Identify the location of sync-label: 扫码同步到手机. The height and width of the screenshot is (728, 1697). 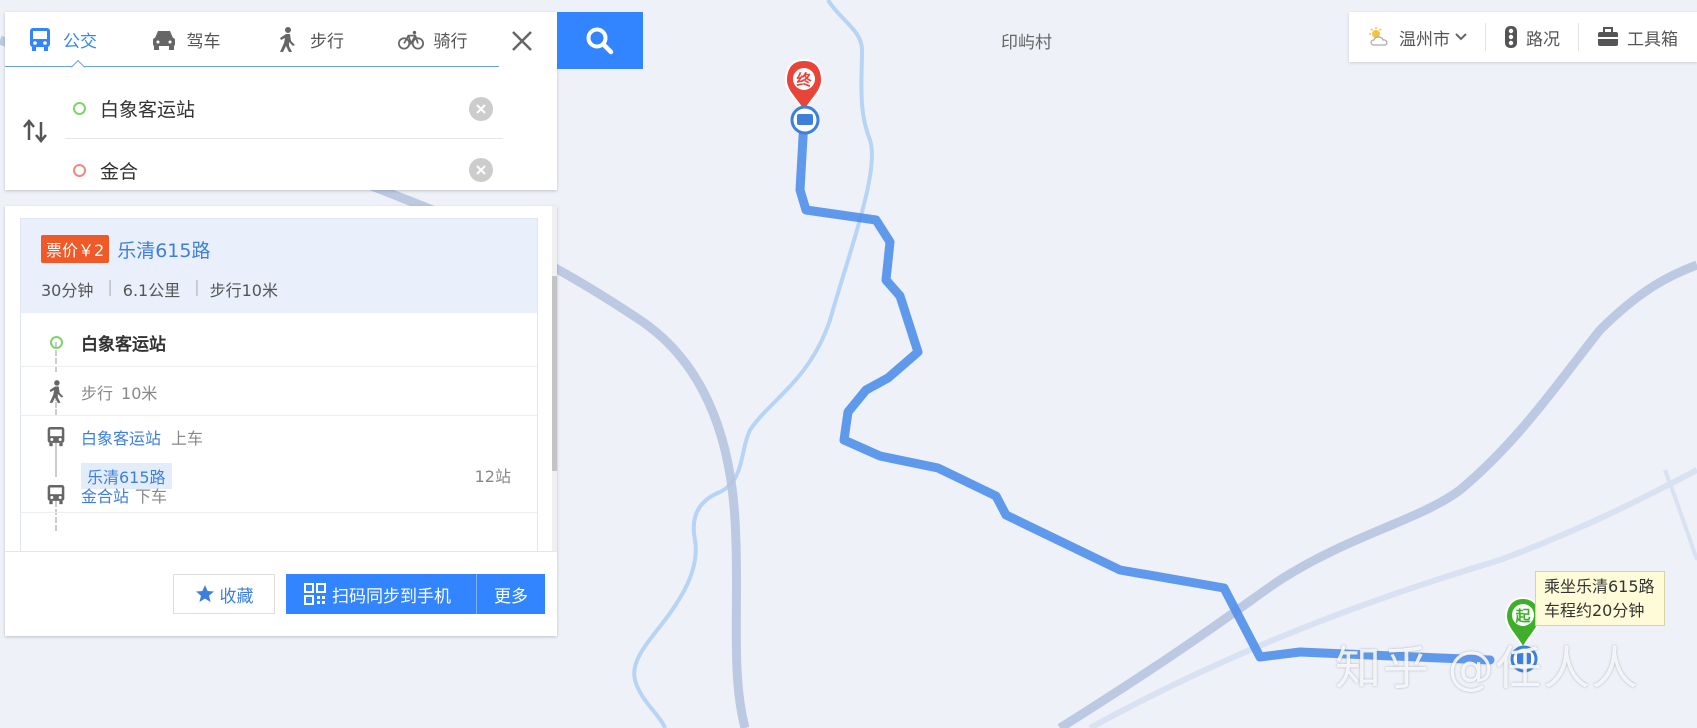
(391, 596).